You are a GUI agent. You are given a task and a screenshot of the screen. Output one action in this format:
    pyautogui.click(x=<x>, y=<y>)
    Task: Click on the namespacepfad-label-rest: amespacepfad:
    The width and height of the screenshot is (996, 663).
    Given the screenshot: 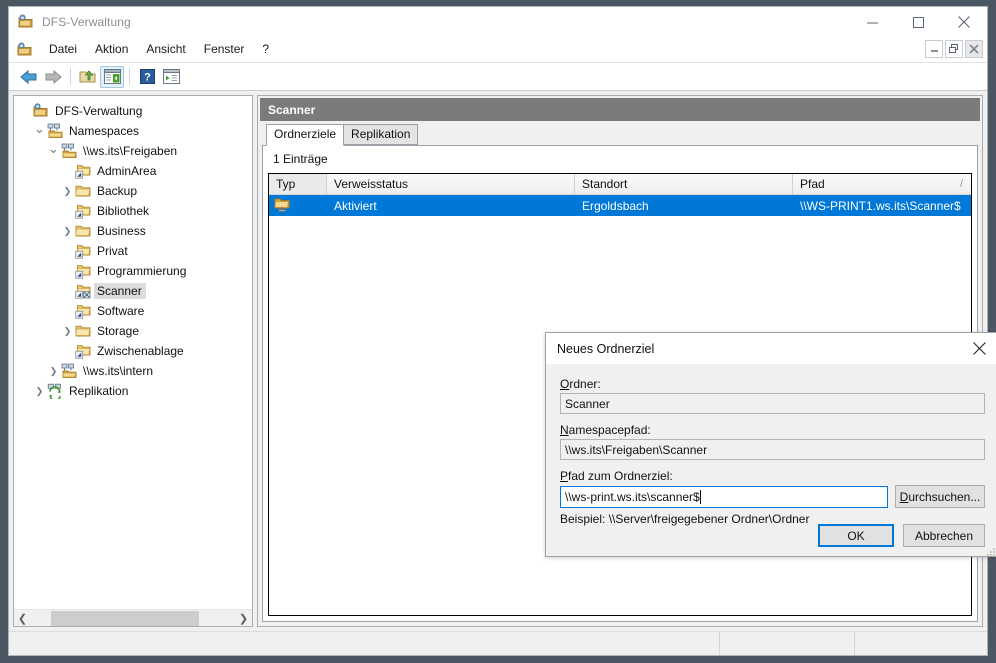 What is the action you would take?
    pyautogui.click(x=609, y=430)
    